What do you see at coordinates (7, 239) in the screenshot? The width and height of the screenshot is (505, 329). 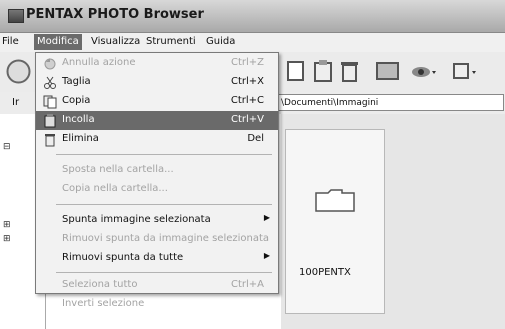 I see `tree-toggle-3: ⊞` at bounding box center [7, 239].